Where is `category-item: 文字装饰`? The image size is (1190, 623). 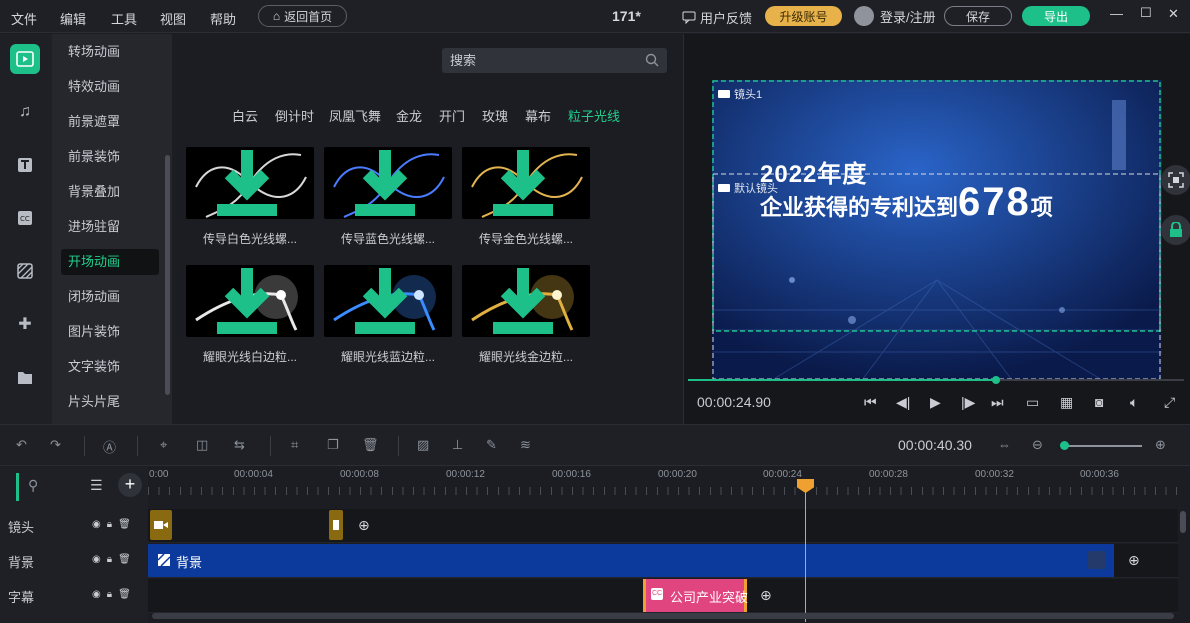
category-item: 文字装饰 is located at coordinates (110, 367).